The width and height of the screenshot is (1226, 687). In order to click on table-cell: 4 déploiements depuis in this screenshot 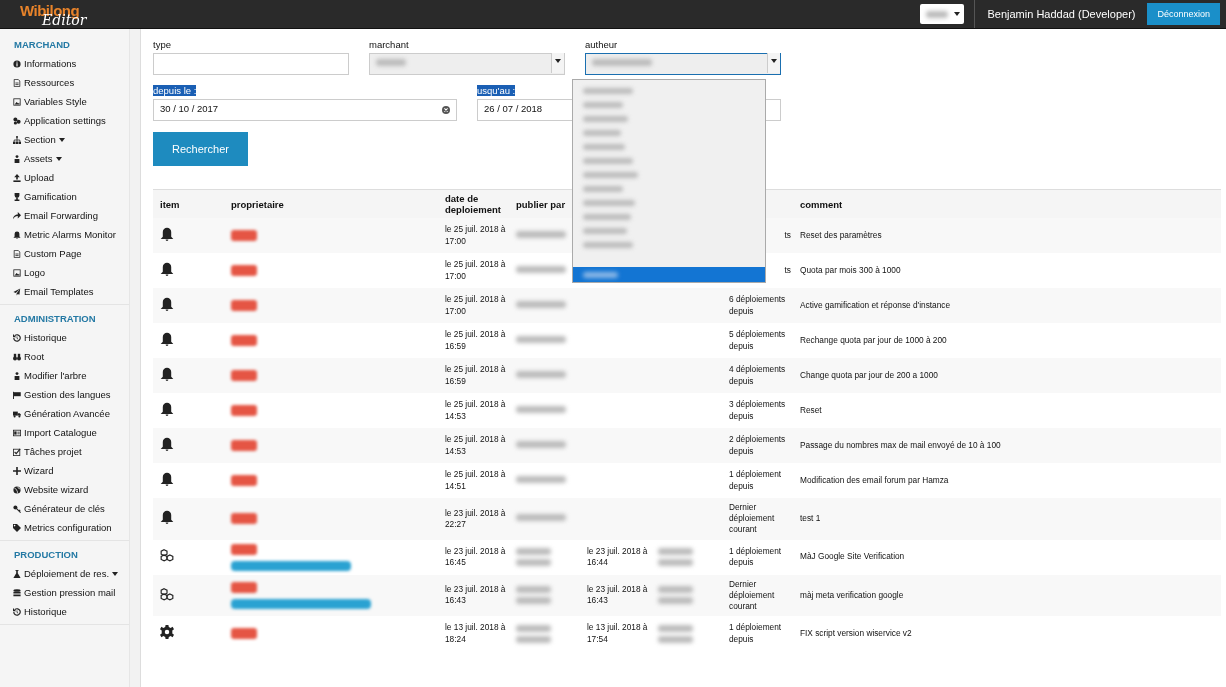, I will do `click(757, 375)`.